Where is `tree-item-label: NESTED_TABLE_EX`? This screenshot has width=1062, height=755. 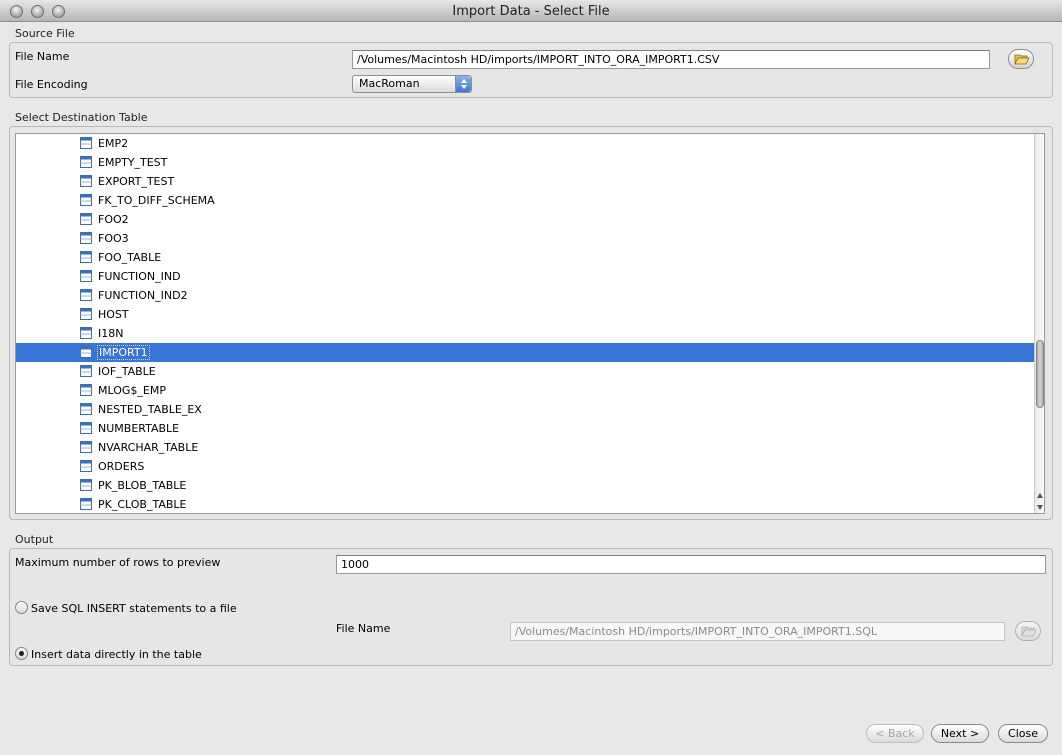 tree-item-label: NESTED_TABLE_EX is located at coordinates (150, 409).